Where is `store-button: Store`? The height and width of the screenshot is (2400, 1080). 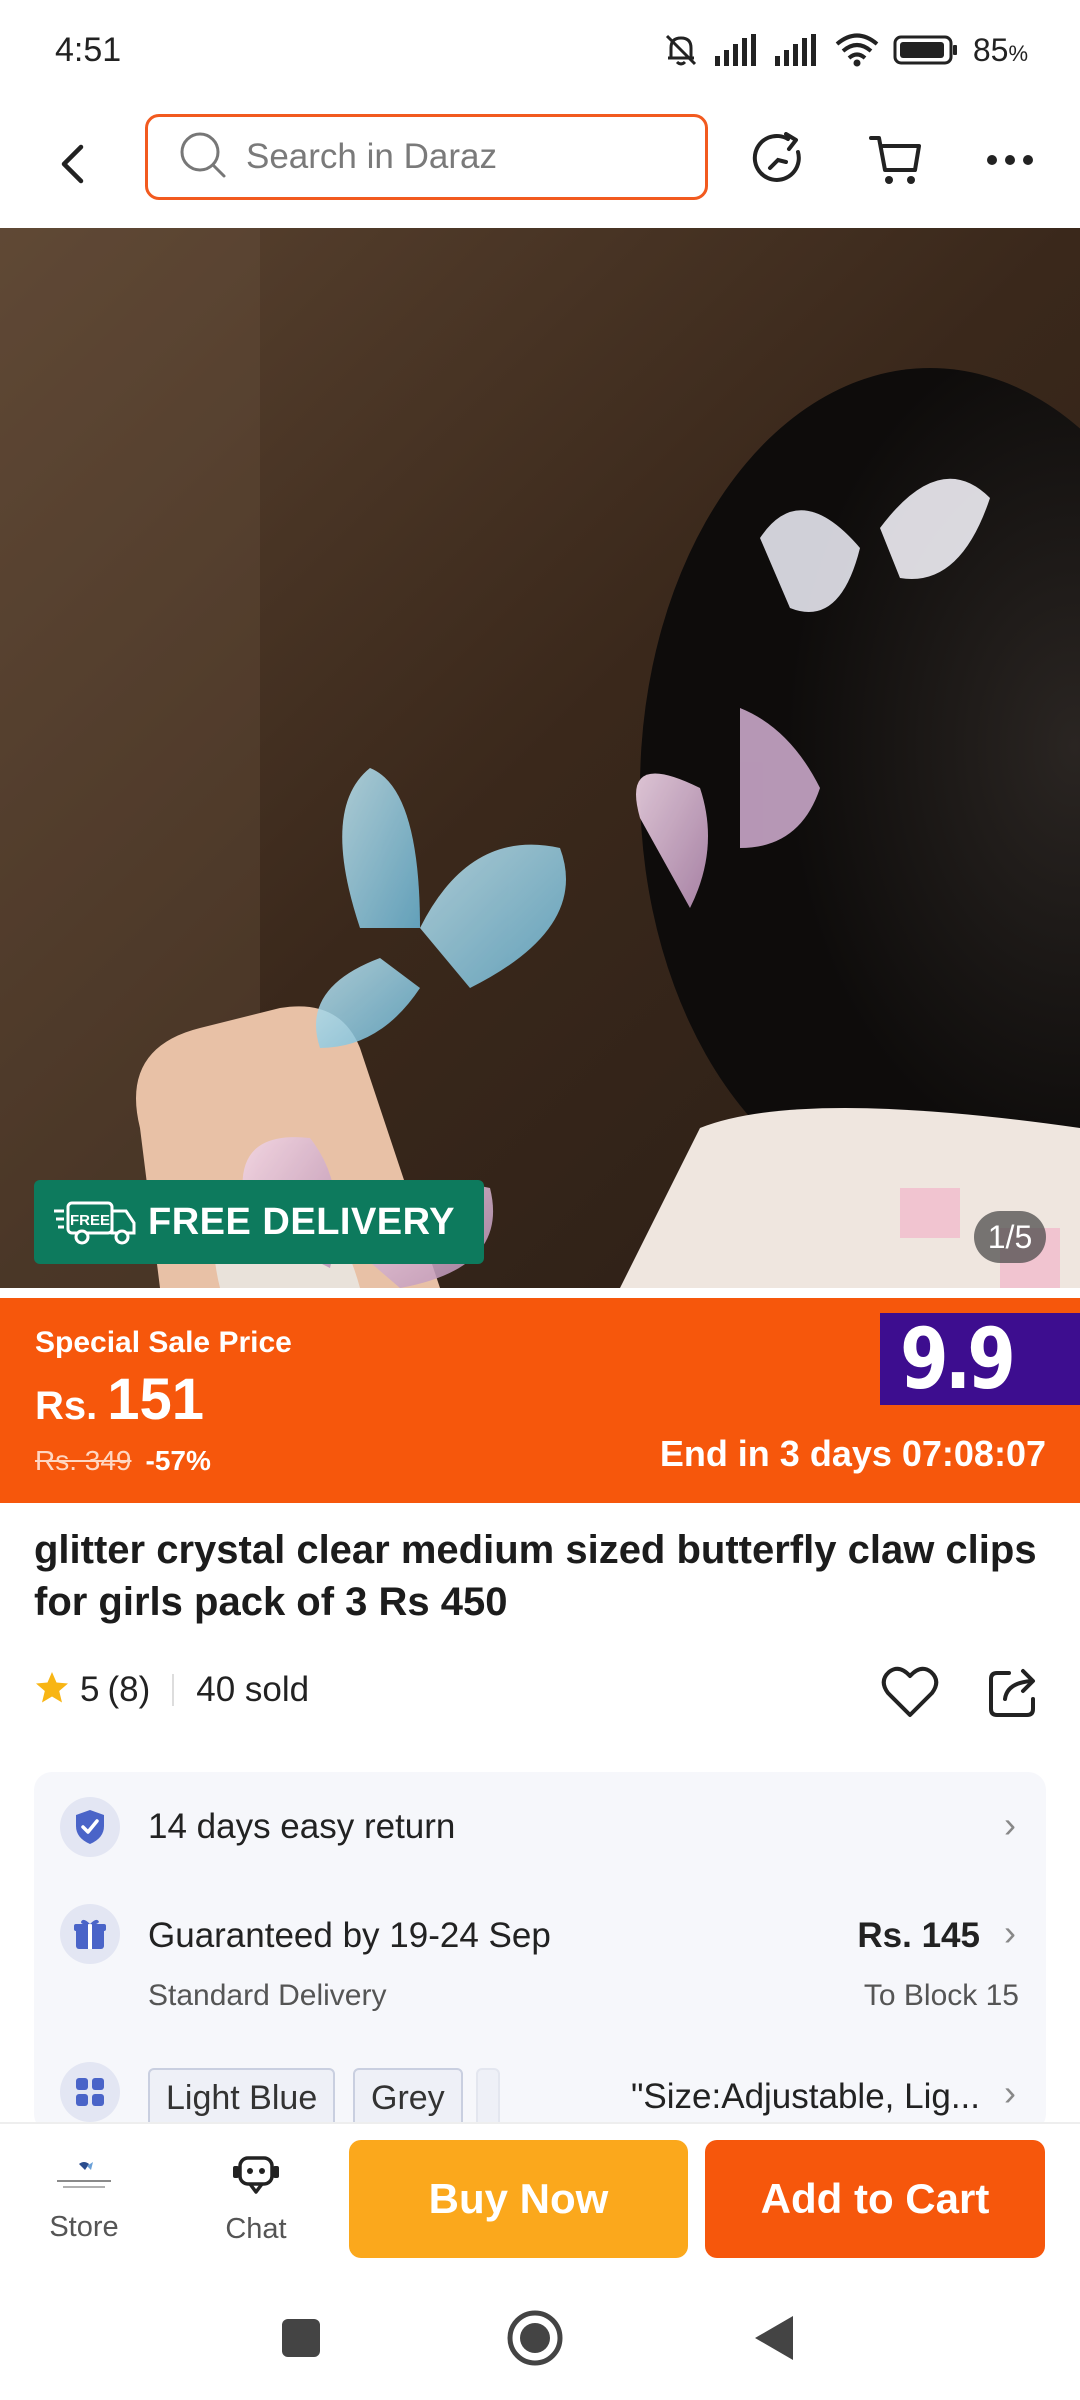
store-button: Store is located at coordinates (84, 2199).